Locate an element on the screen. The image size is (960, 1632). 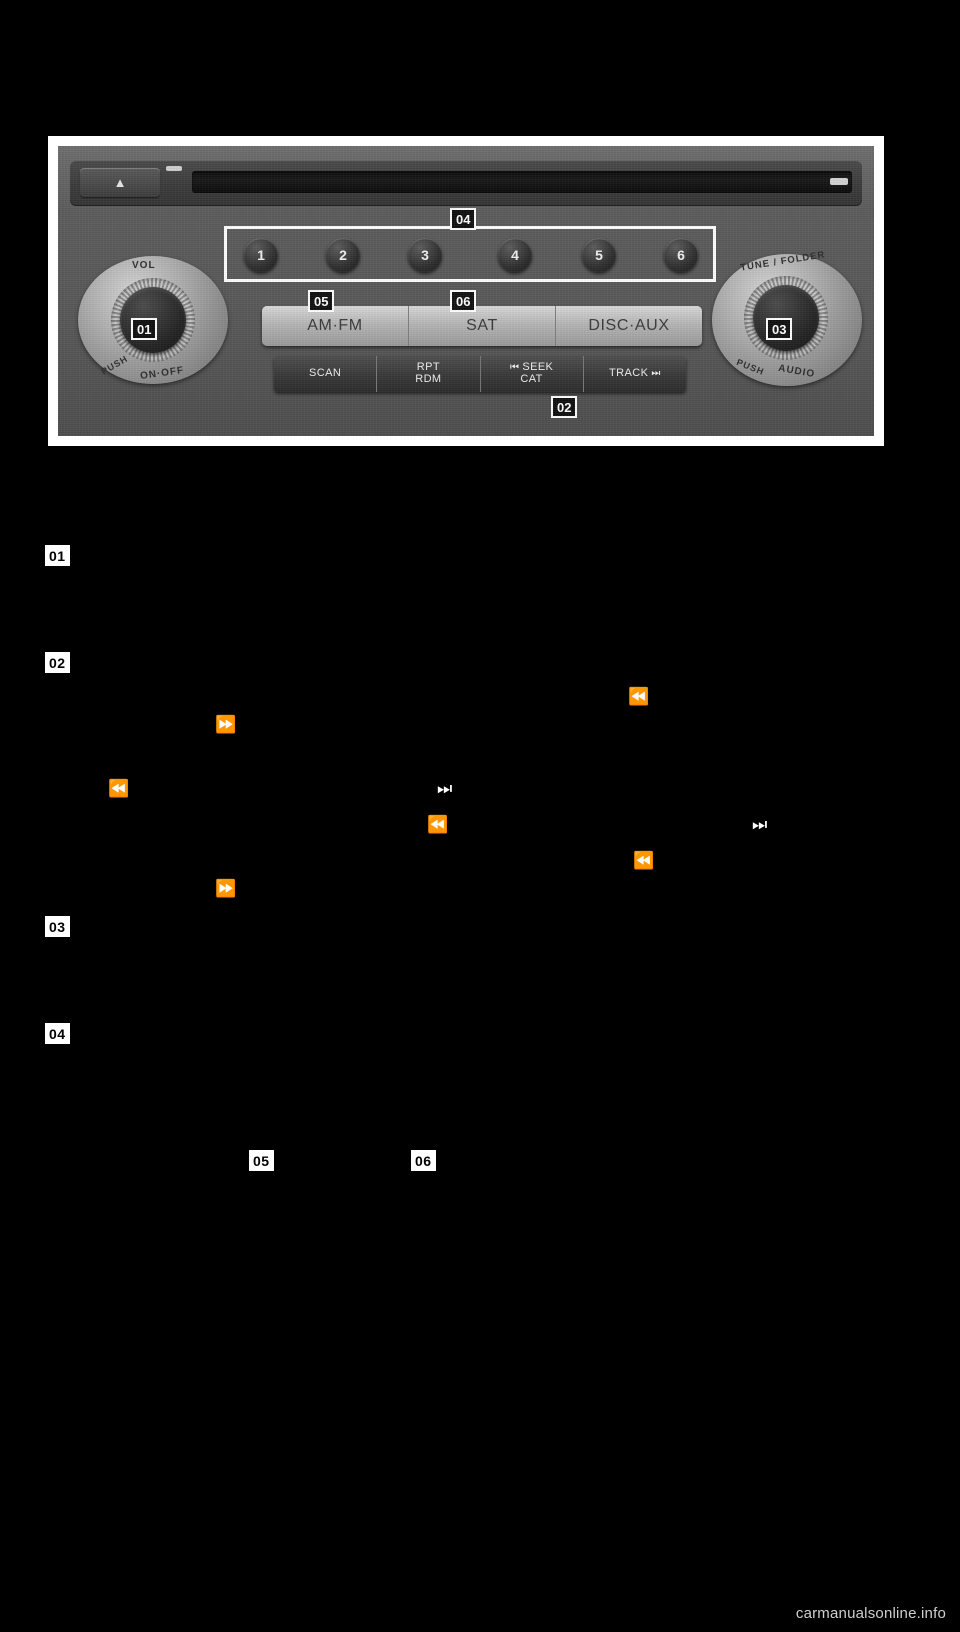
photo-callout-04: 04 is located at coordinates (463, 219).